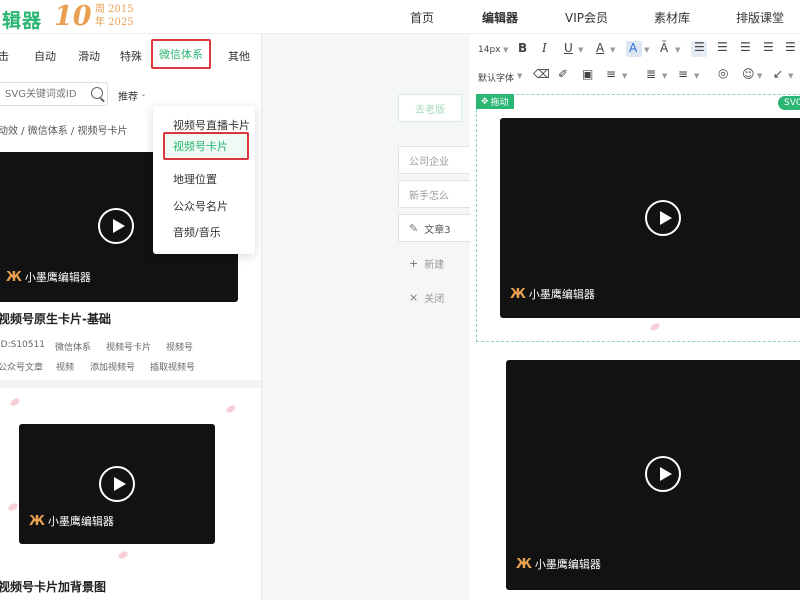 Image resolution: width=800 pixels, height=600 pixels. What do you see at coordinates (197, 232) in the screenshot?
I see `submenu-item-audio: 音频/音乐` at bounding box center [197, 232].